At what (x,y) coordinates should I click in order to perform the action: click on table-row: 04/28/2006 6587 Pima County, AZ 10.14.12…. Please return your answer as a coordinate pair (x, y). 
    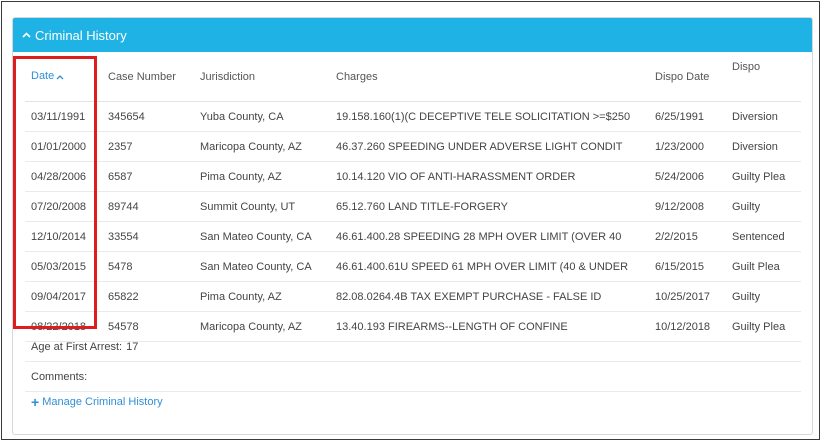
    Looking at the image, I should click on (413, 176).